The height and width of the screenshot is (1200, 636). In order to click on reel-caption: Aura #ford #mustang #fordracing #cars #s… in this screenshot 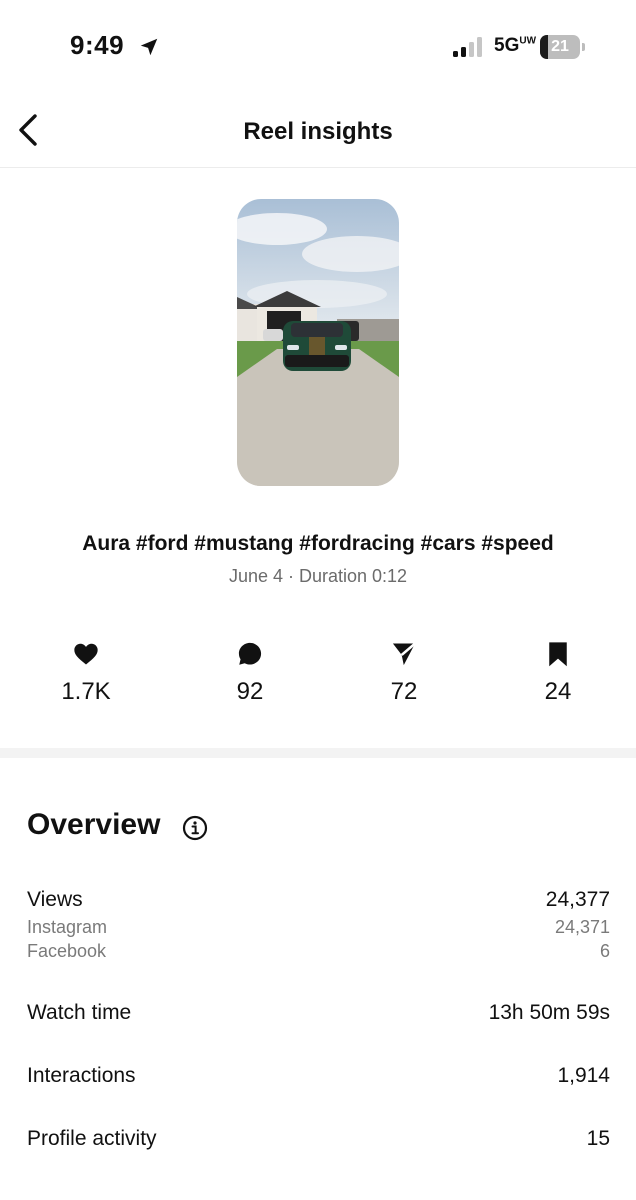, I will do `click(318, 543)`.